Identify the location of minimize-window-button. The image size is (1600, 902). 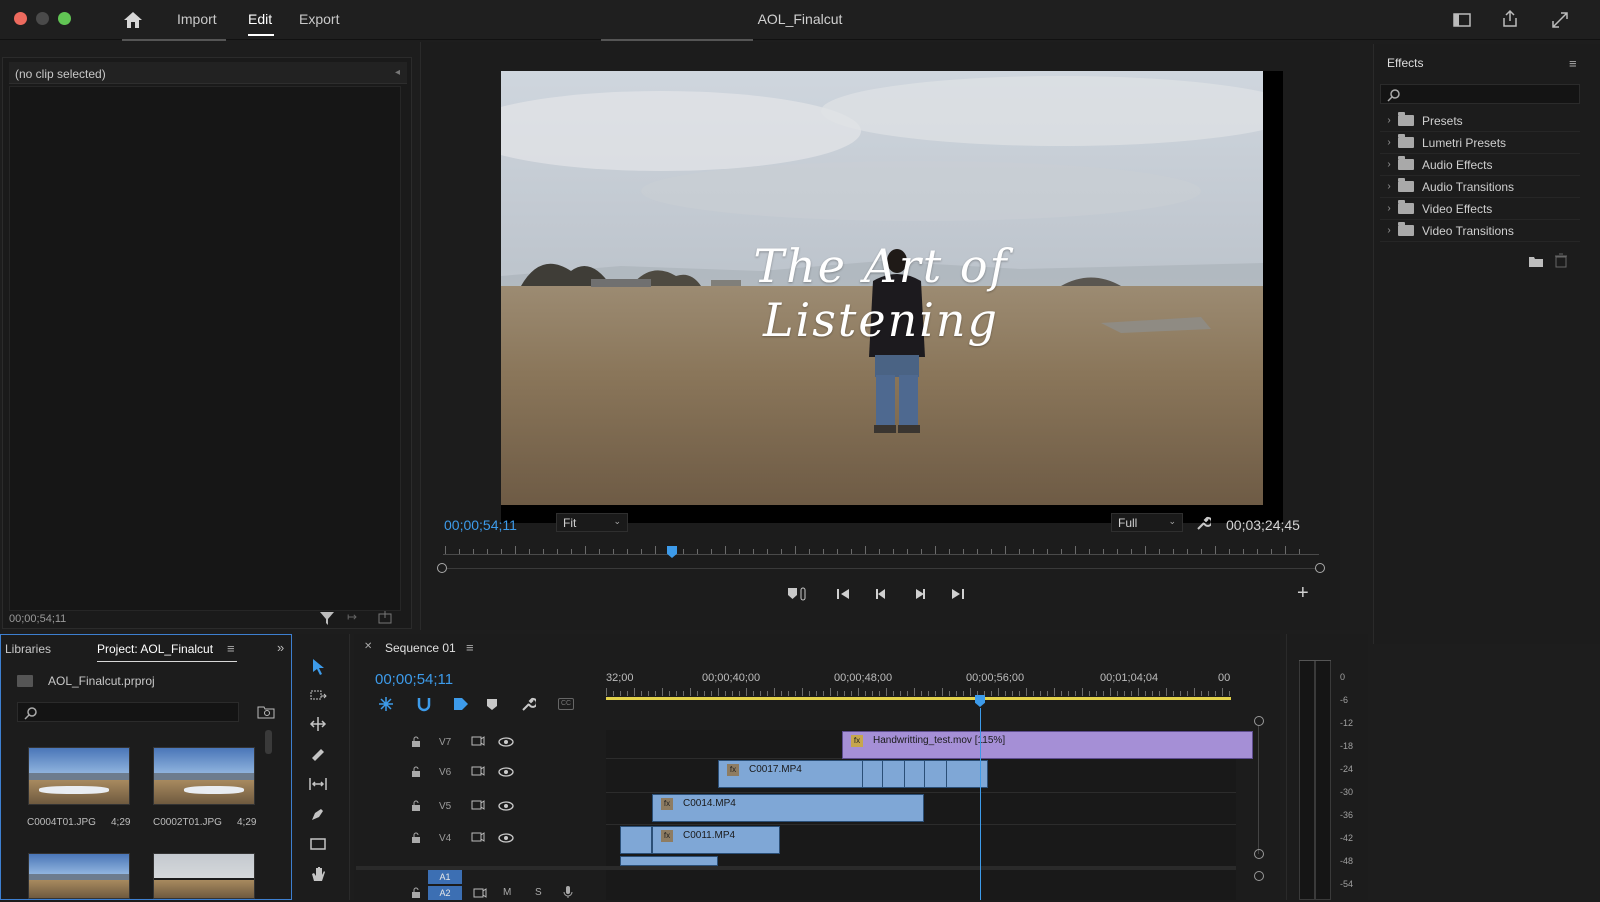
(42, 18).